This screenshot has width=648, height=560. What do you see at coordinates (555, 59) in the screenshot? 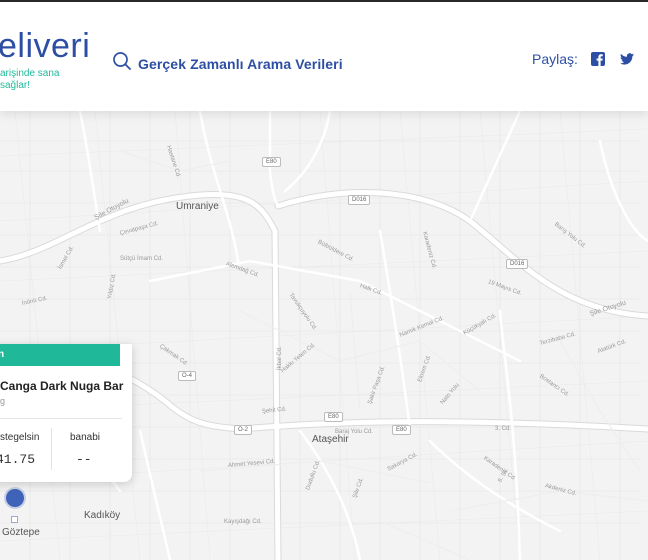
I see `share-label: Paylaş:` at bounding box center [555, 59].